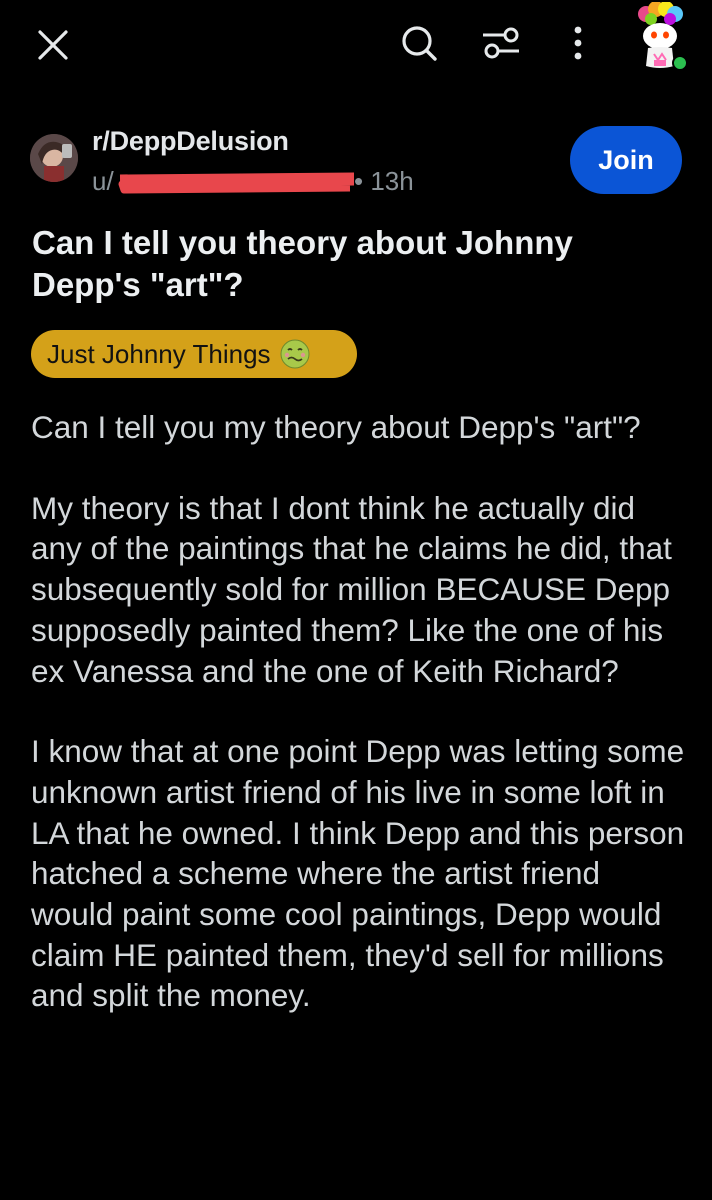 This screenshot has width=712, height=1200. I want to click on post-time: • 13h, so click(384, 181).